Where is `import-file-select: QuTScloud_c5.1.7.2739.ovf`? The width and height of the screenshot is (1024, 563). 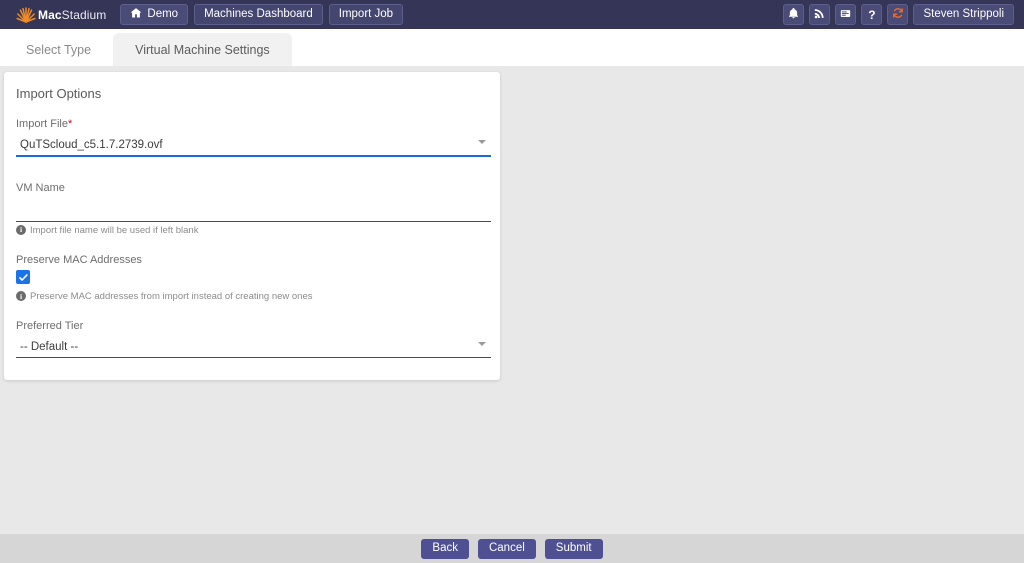
import-file-select: QuTScloud_c5.1.7.2739.ovf is located at coordinates (253, 146).